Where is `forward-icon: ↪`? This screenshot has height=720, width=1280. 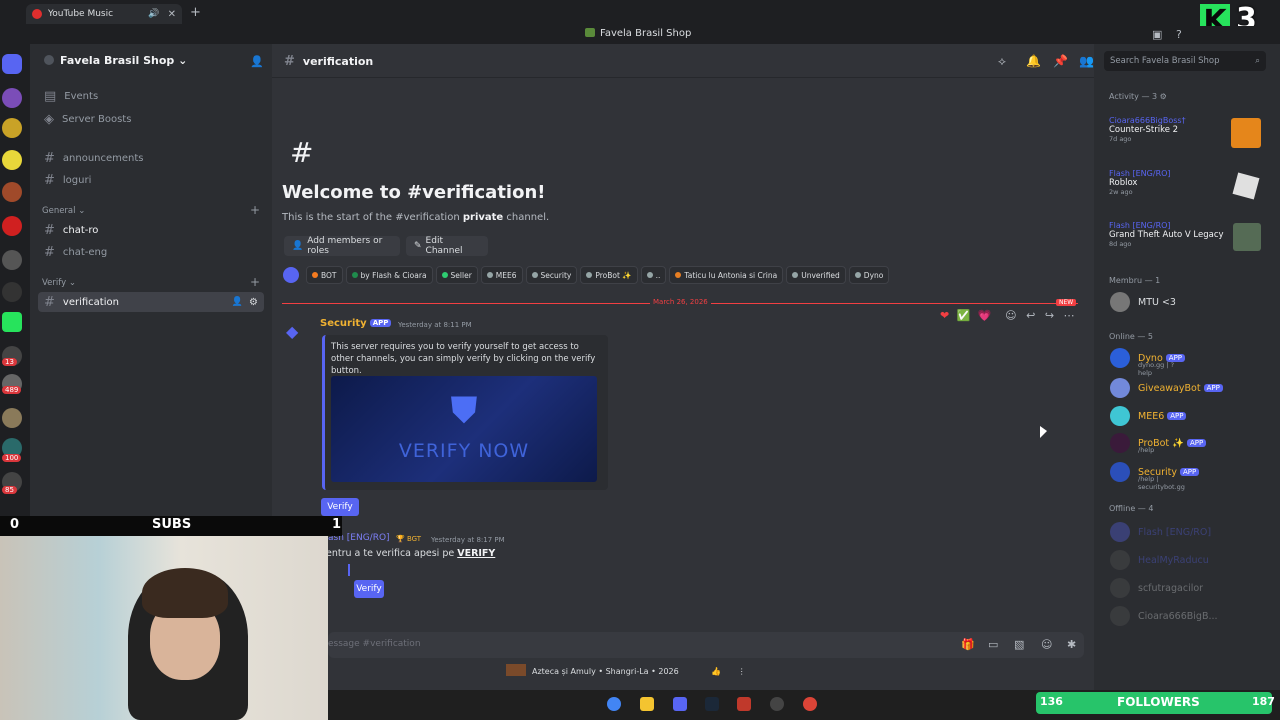
forward-icon: ↪ is located at coordinates (1049, 315).